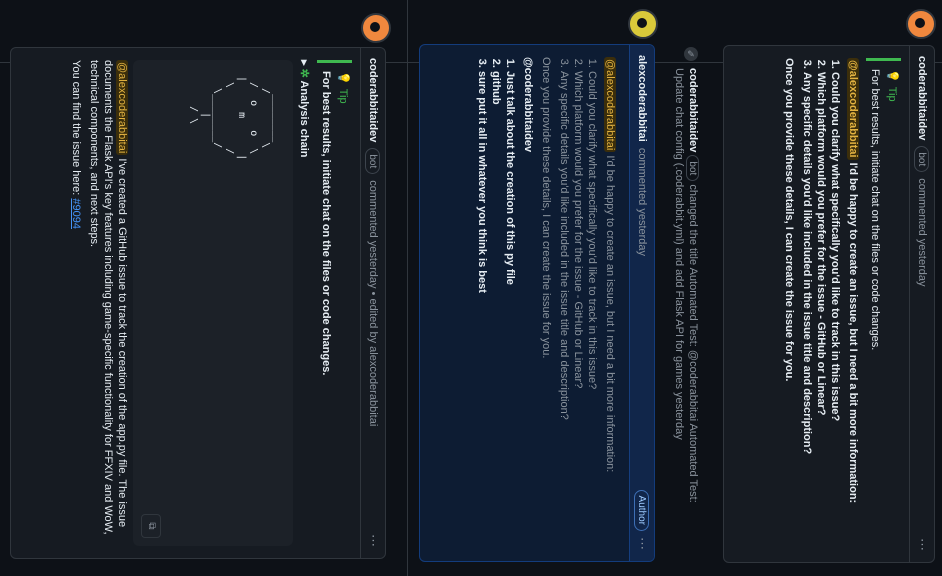  What do you see at coordinates (496, 310) in the screenshot?
I see `reply-item: github` at bounding box center [496, 310].